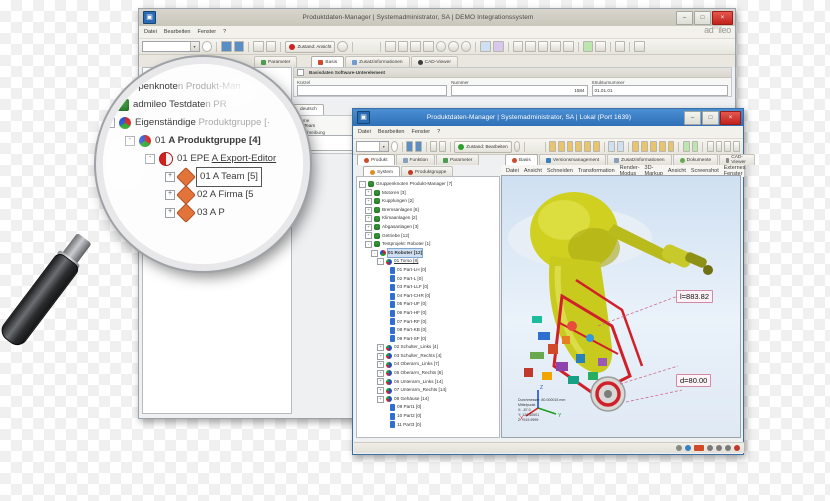 This screenshot has height=501, width=830. What do you see at coordinates (620, 46) in the screenshot?
I see `document-icon` at bounding box center [620, 46].